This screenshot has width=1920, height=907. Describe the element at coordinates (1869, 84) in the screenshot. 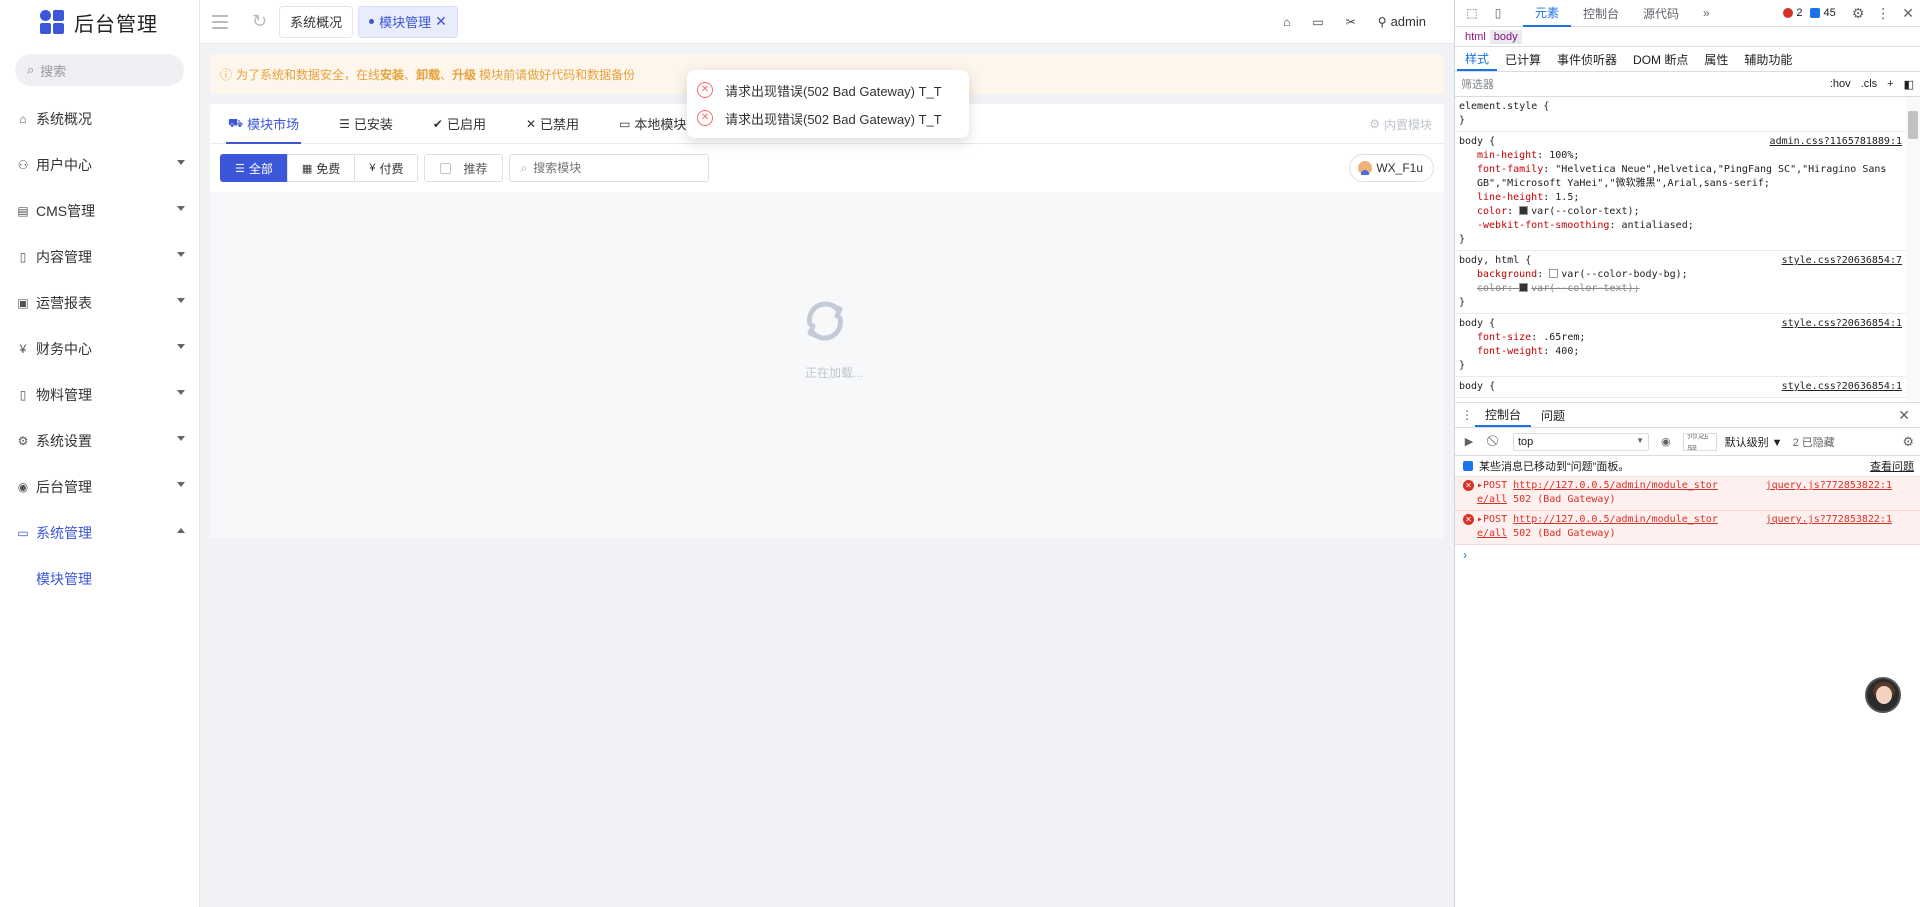

I see `cls-toggle: .cls` at that location.